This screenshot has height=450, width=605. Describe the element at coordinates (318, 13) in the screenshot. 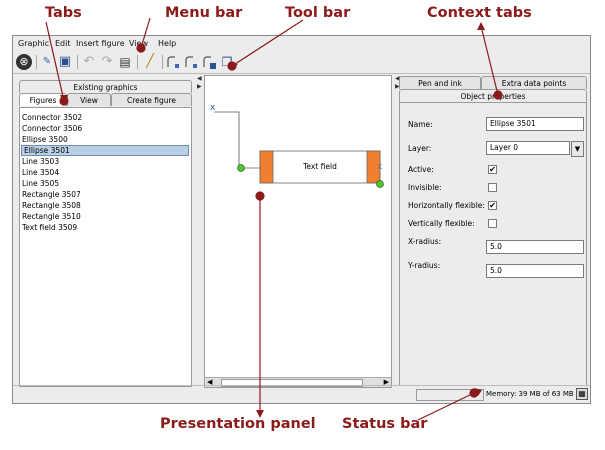

I see `annotation-tool-bar: Tool bar` at that location.